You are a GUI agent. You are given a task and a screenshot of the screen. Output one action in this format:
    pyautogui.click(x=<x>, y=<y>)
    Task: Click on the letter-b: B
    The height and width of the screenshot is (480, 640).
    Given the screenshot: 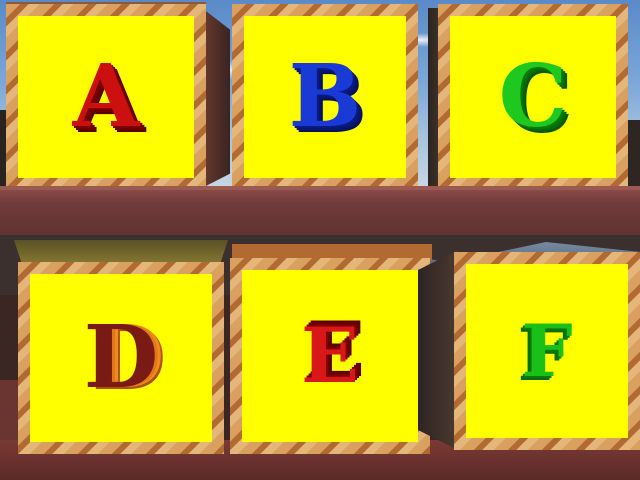 What is the action you would take?
    pyautogui.click(x=325, y=96)
    